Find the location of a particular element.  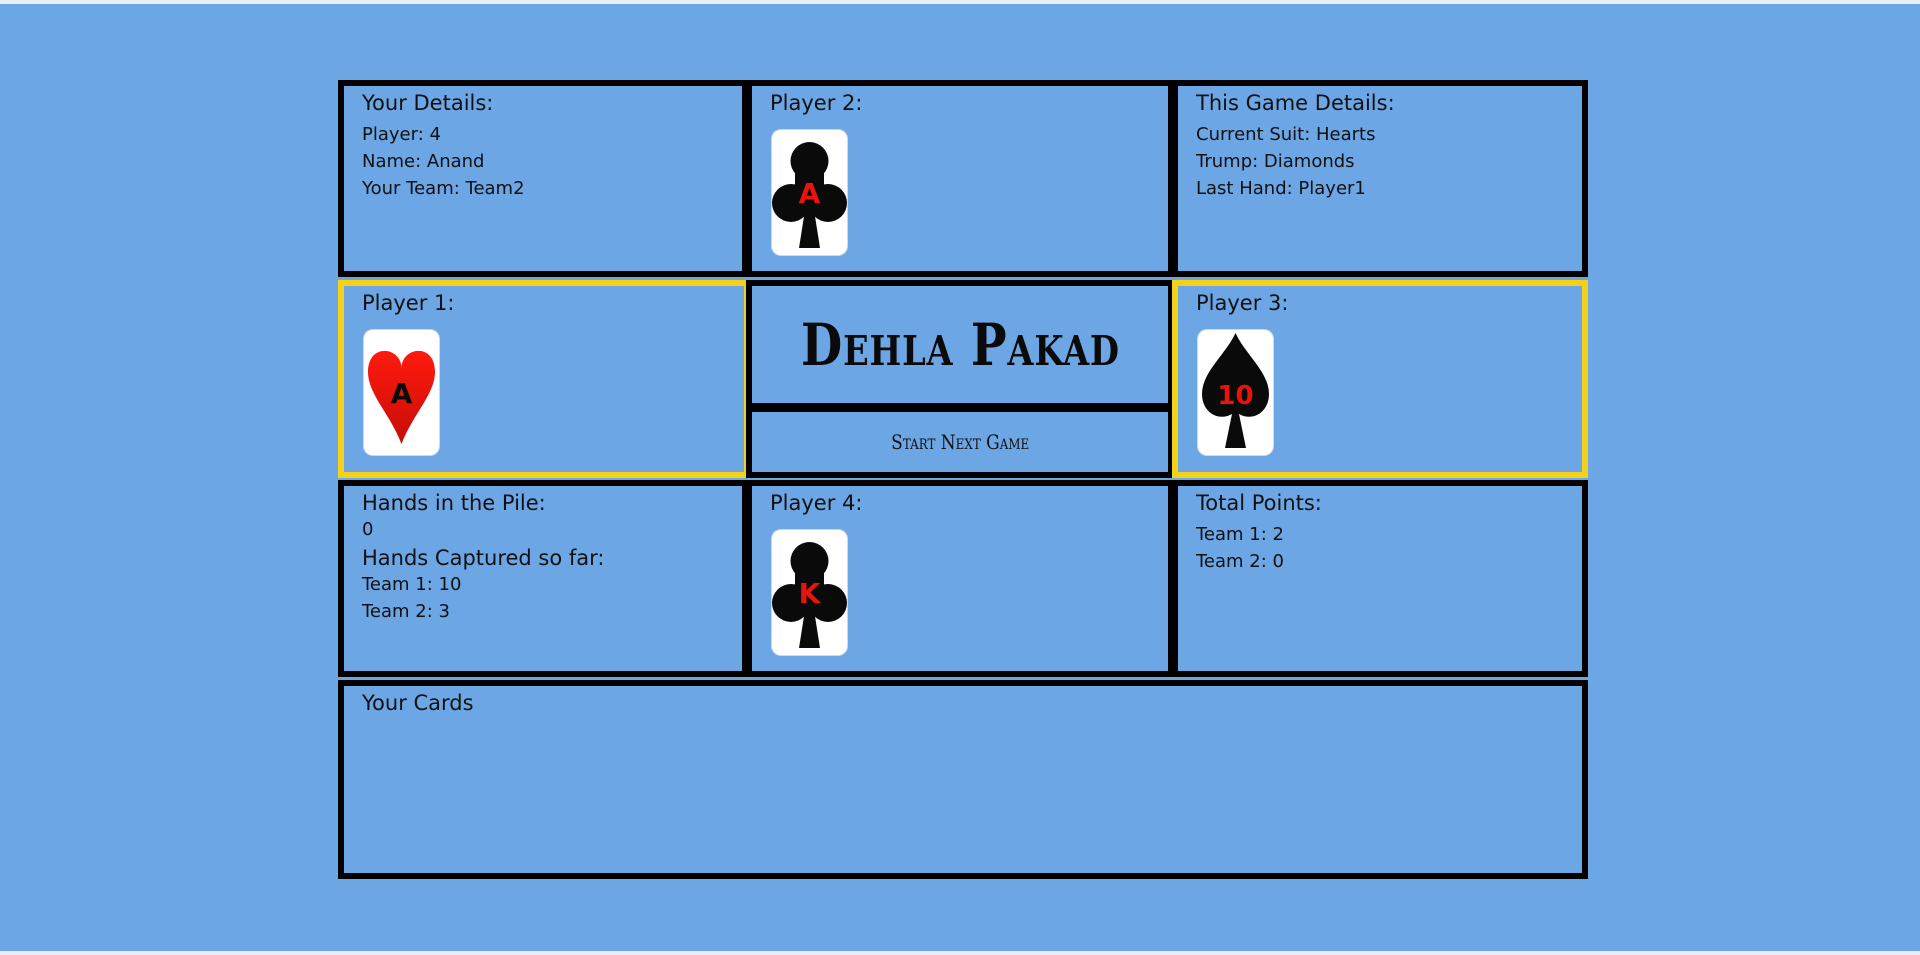

start-next-game-label: Start Next Game is located at coordinates (960, 442).